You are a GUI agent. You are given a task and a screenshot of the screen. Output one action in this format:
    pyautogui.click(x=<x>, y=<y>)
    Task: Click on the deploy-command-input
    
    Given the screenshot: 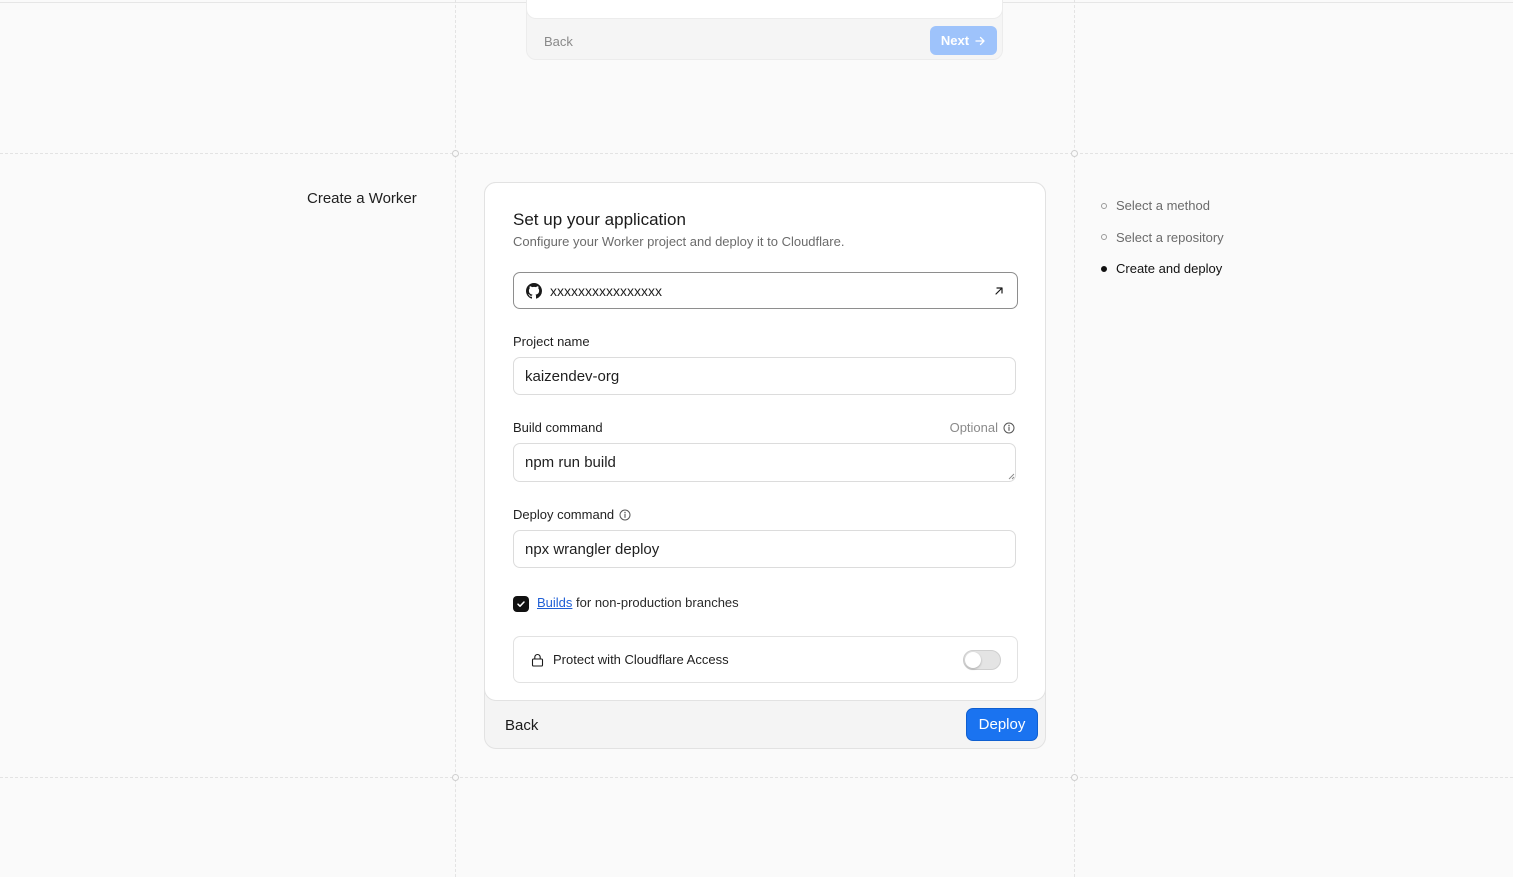 What is the action you would take?
    pyautogui.click(x=764, y=549)
    